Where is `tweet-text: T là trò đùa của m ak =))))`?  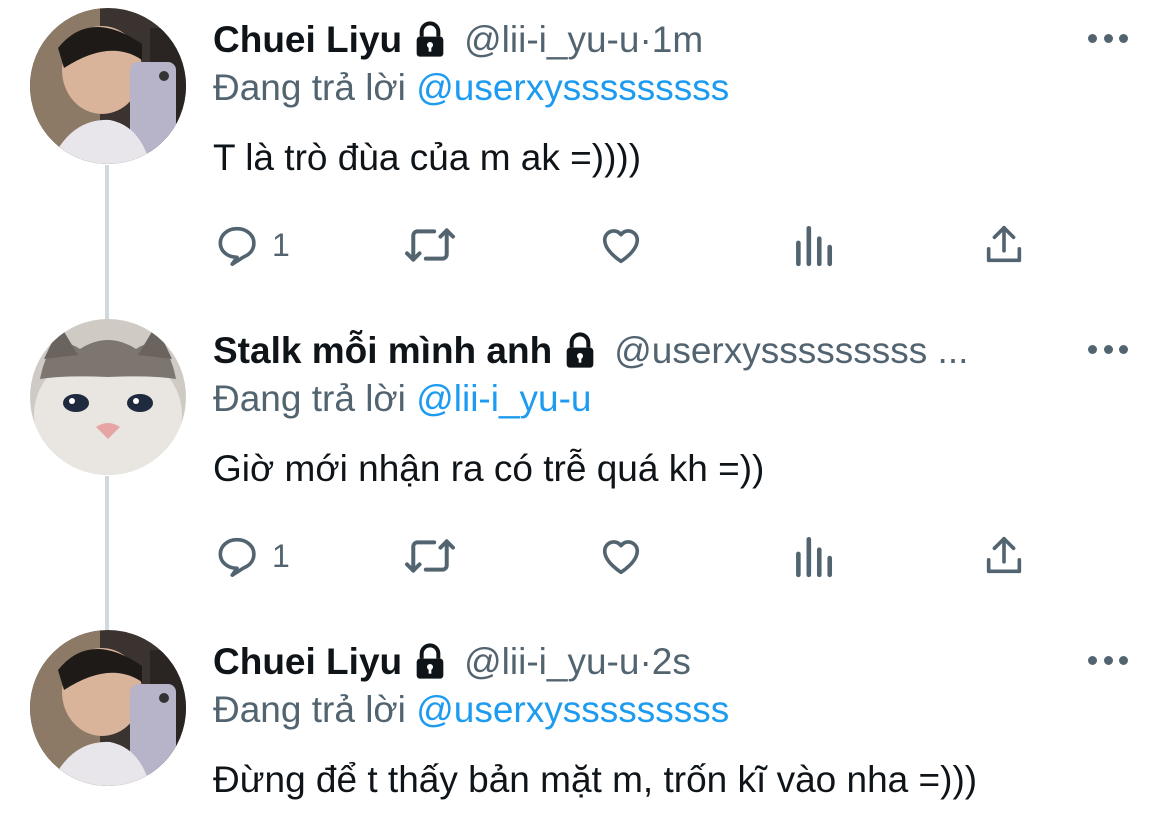 tweet-text: T là trò đùa của m ak =)))) is located at coordinates (427, 157).